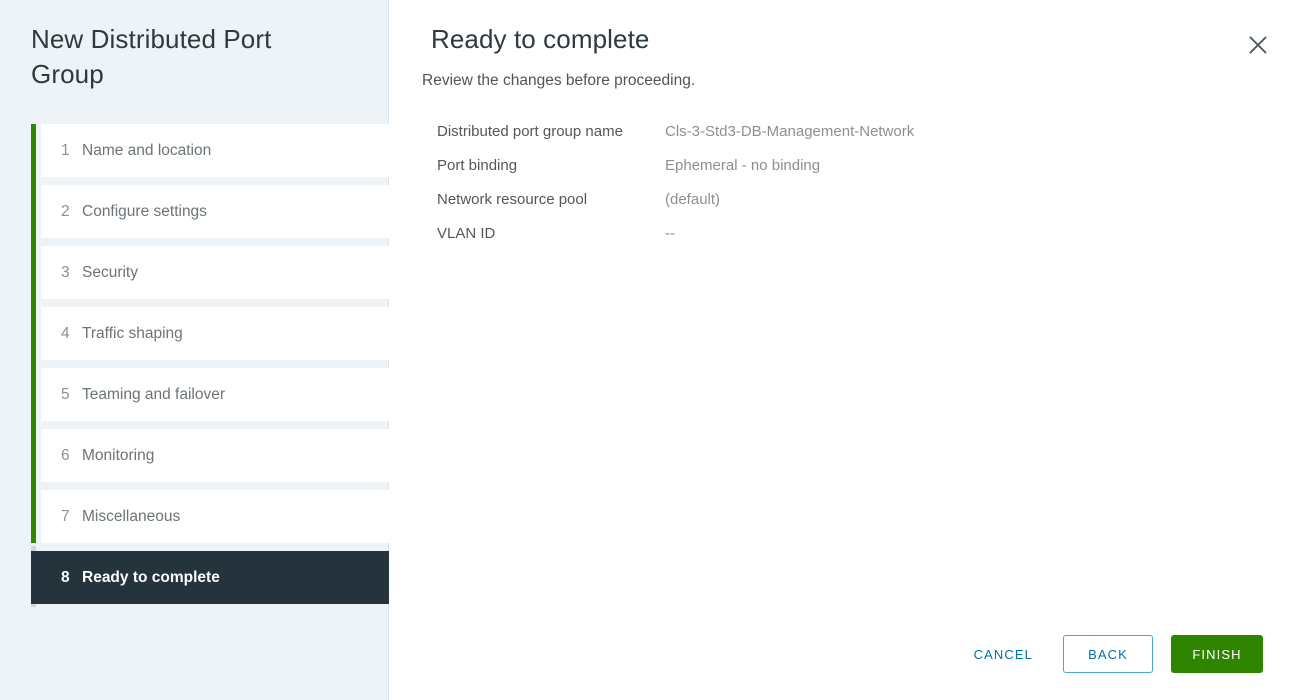  I want to click on finish-button: FINISH, so click(1217, 654).